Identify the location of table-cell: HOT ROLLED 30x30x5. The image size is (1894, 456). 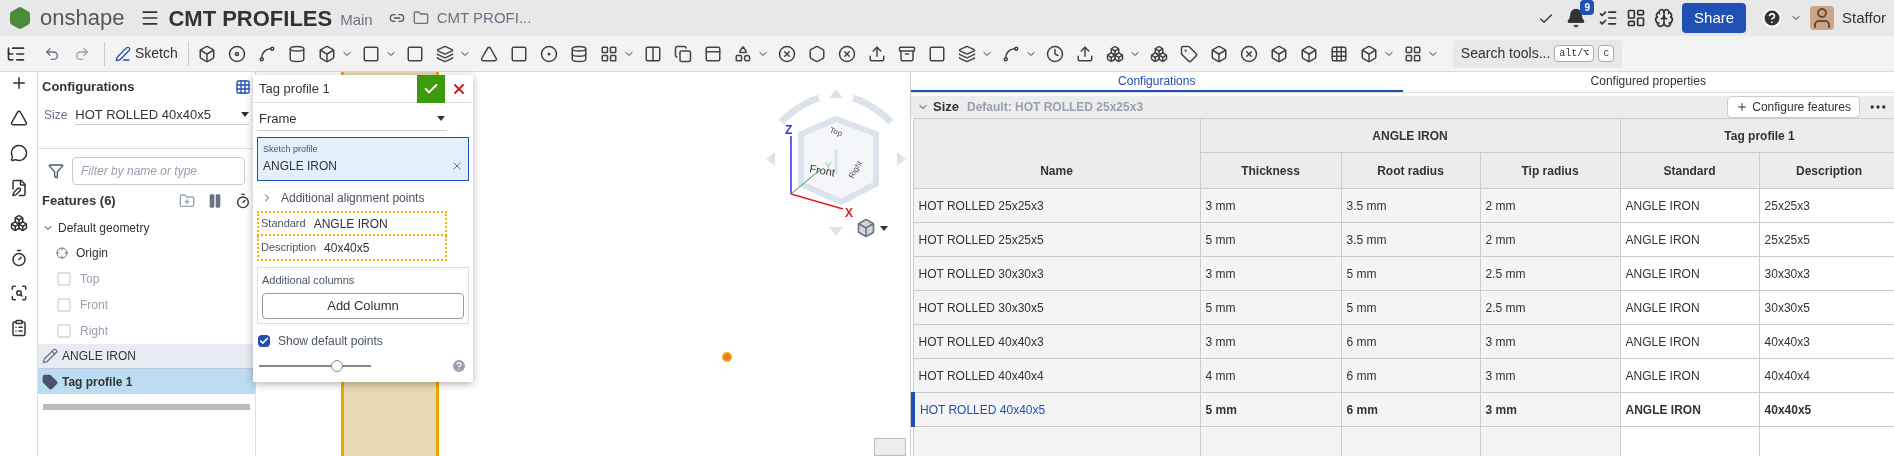
(1056, 307).